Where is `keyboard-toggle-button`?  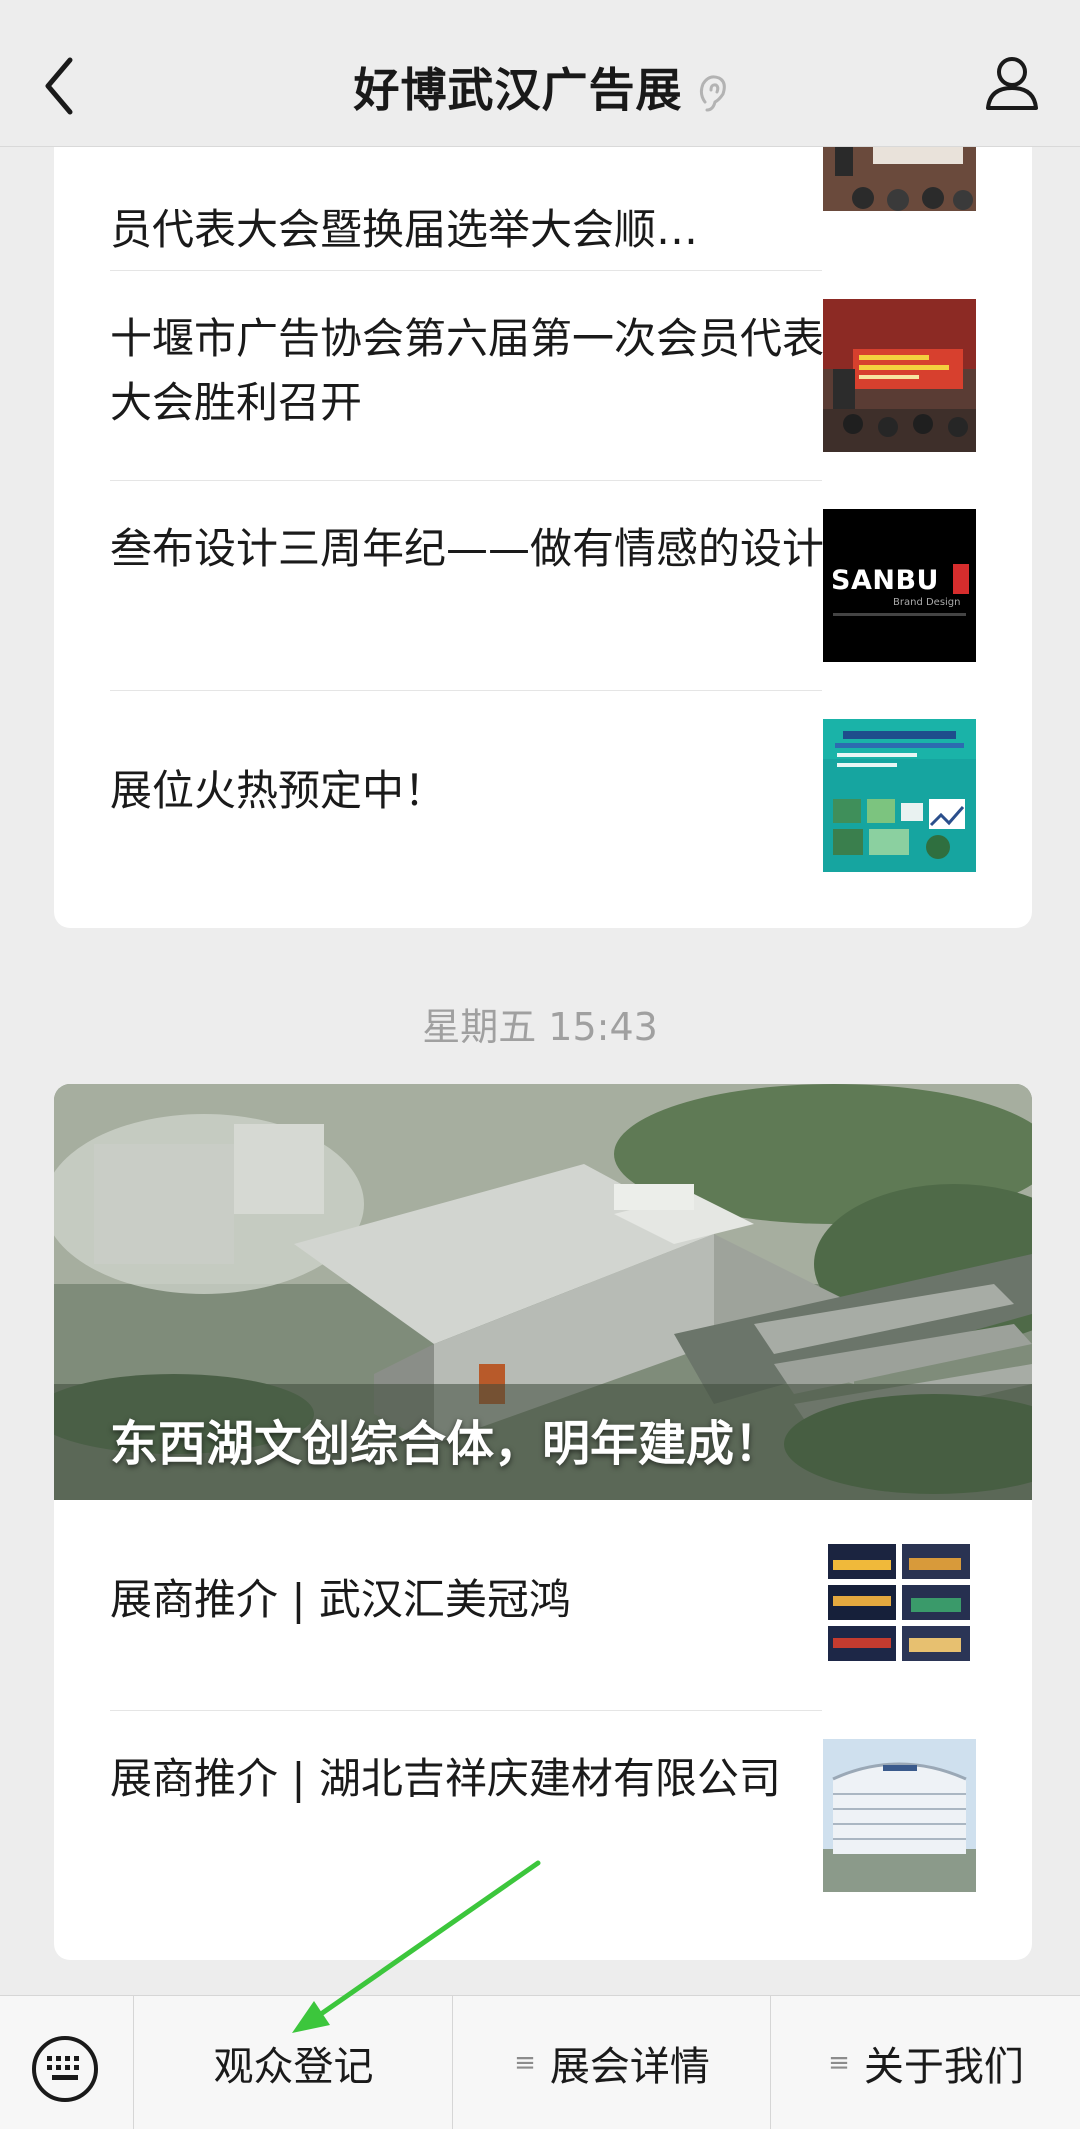
keyboard-toggle-button is located at coordinates (65, 2069).